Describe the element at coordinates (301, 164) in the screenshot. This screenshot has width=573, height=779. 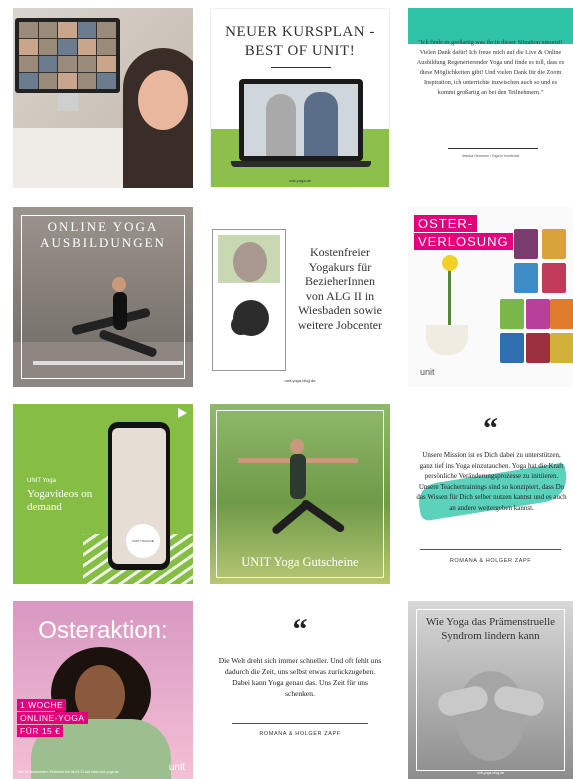
I see `laptop-base` at that location.